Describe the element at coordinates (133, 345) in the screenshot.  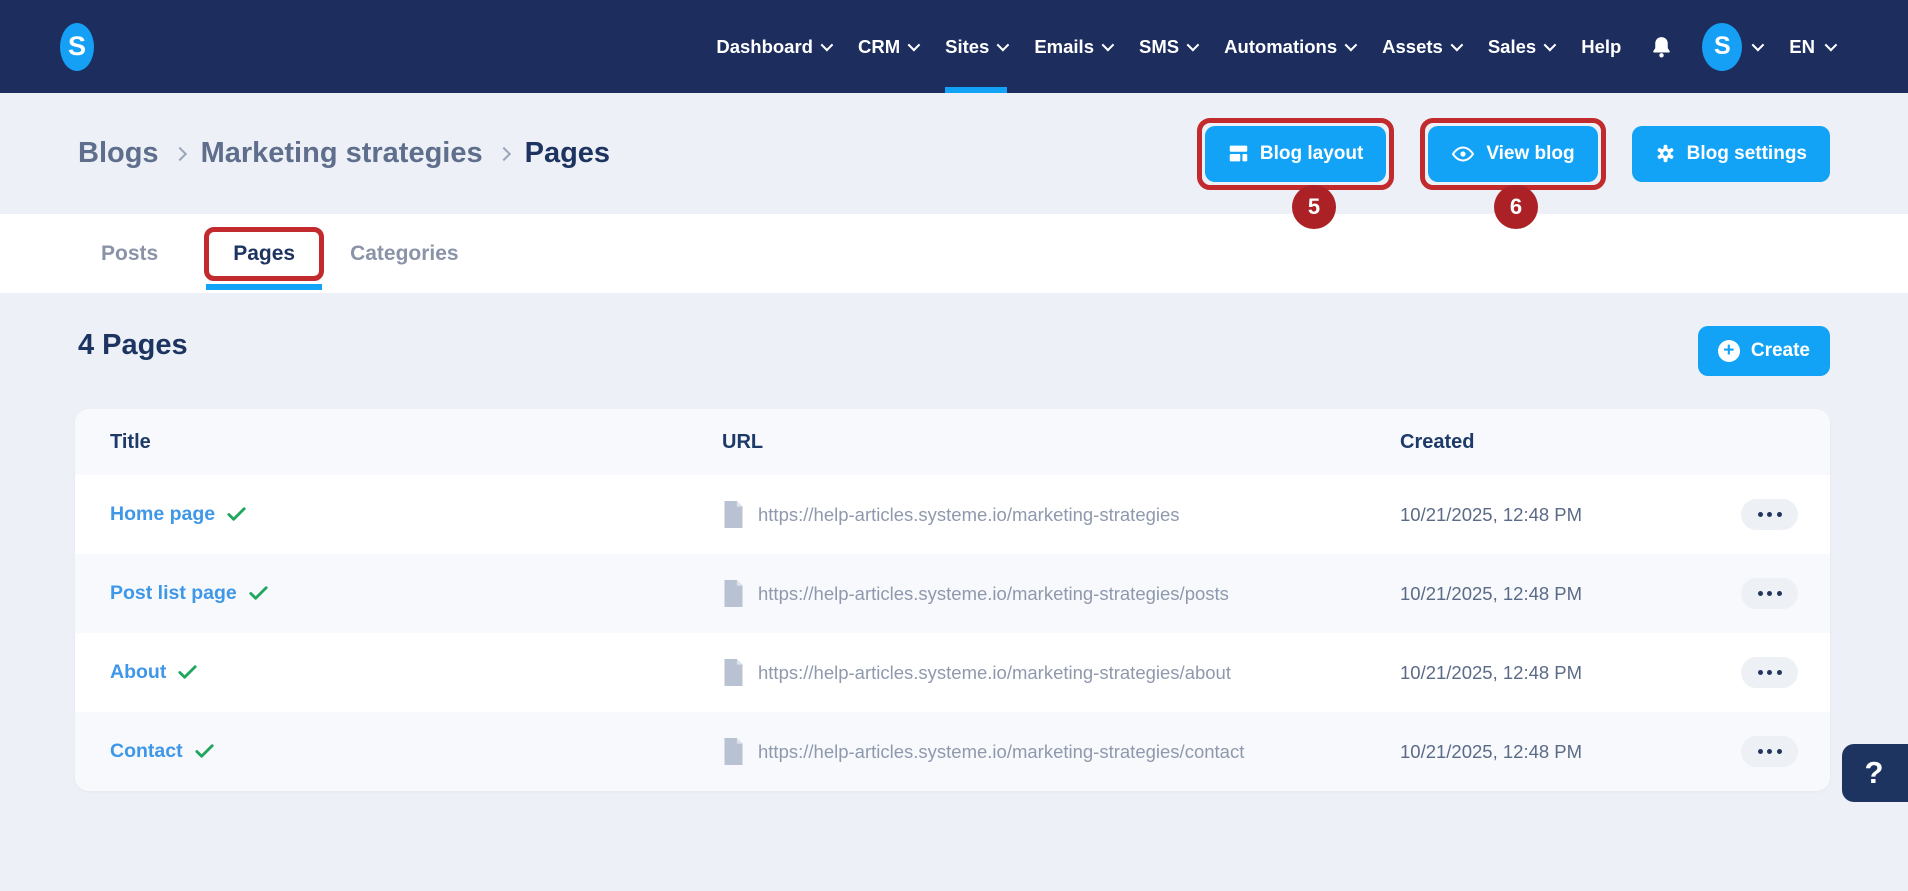
I see `page-title: 4 Pages` at that location.